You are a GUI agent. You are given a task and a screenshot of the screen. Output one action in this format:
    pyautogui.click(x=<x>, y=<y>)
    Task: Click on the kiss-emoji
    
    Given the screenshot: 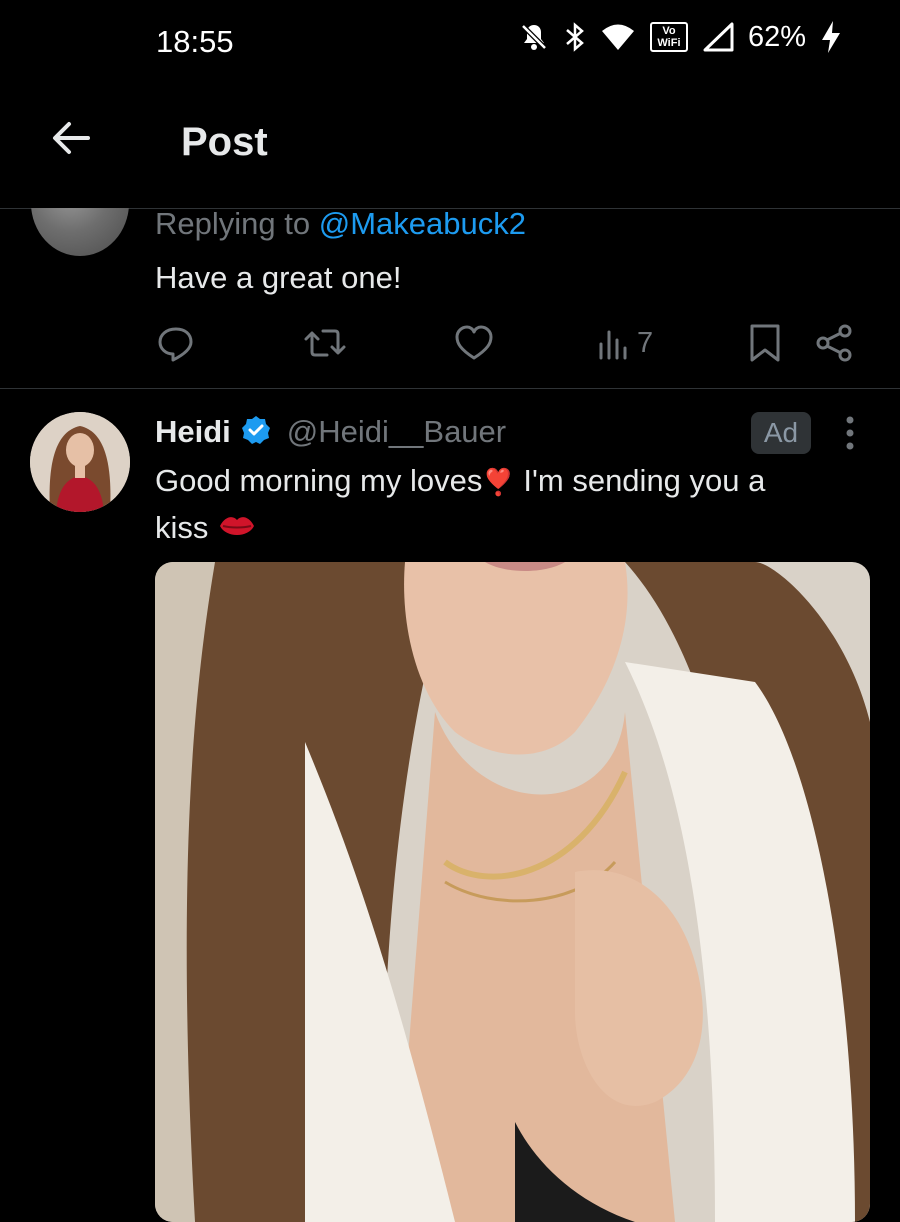 What is the action you would take?
    pyautogui.click(x=237, y=527)
    